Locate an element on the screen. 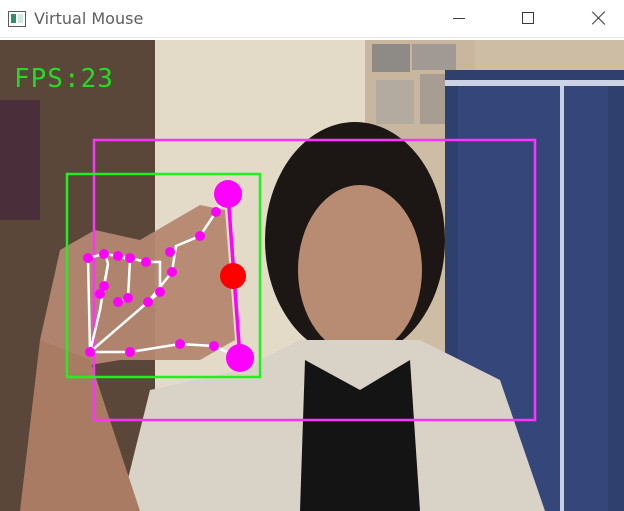 This screenshot has width=624, height=511. close-button is located at coordinates (599, 18).